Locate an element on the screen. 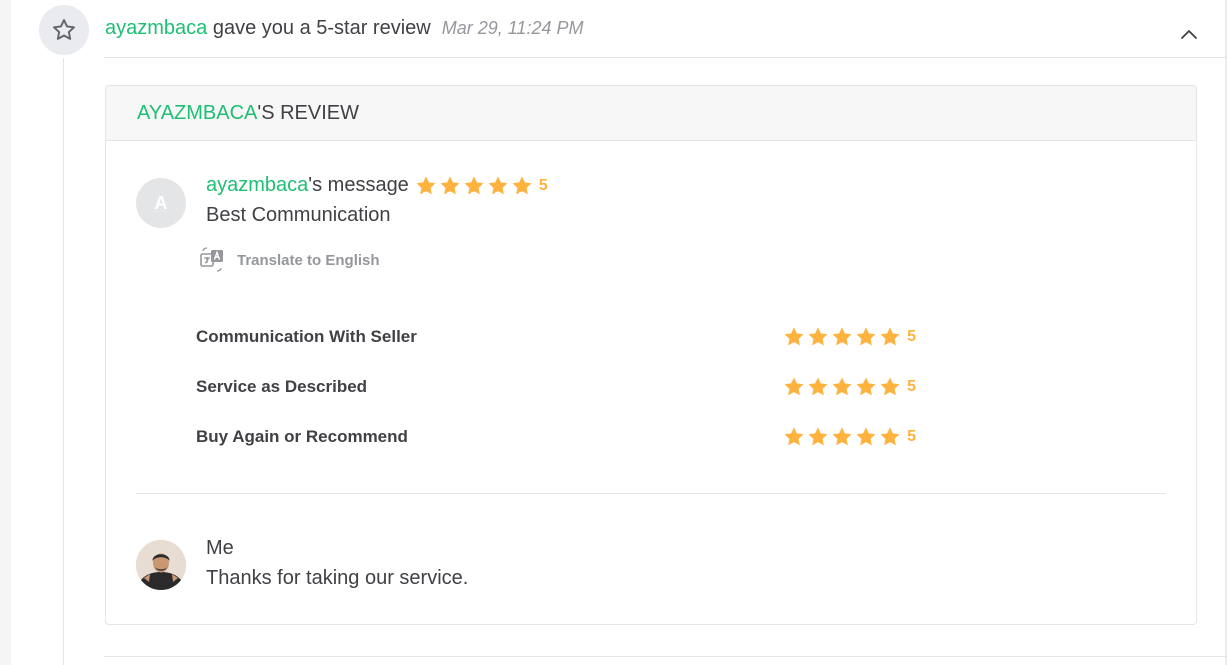  card-divider is located at coordinates (651, 493).